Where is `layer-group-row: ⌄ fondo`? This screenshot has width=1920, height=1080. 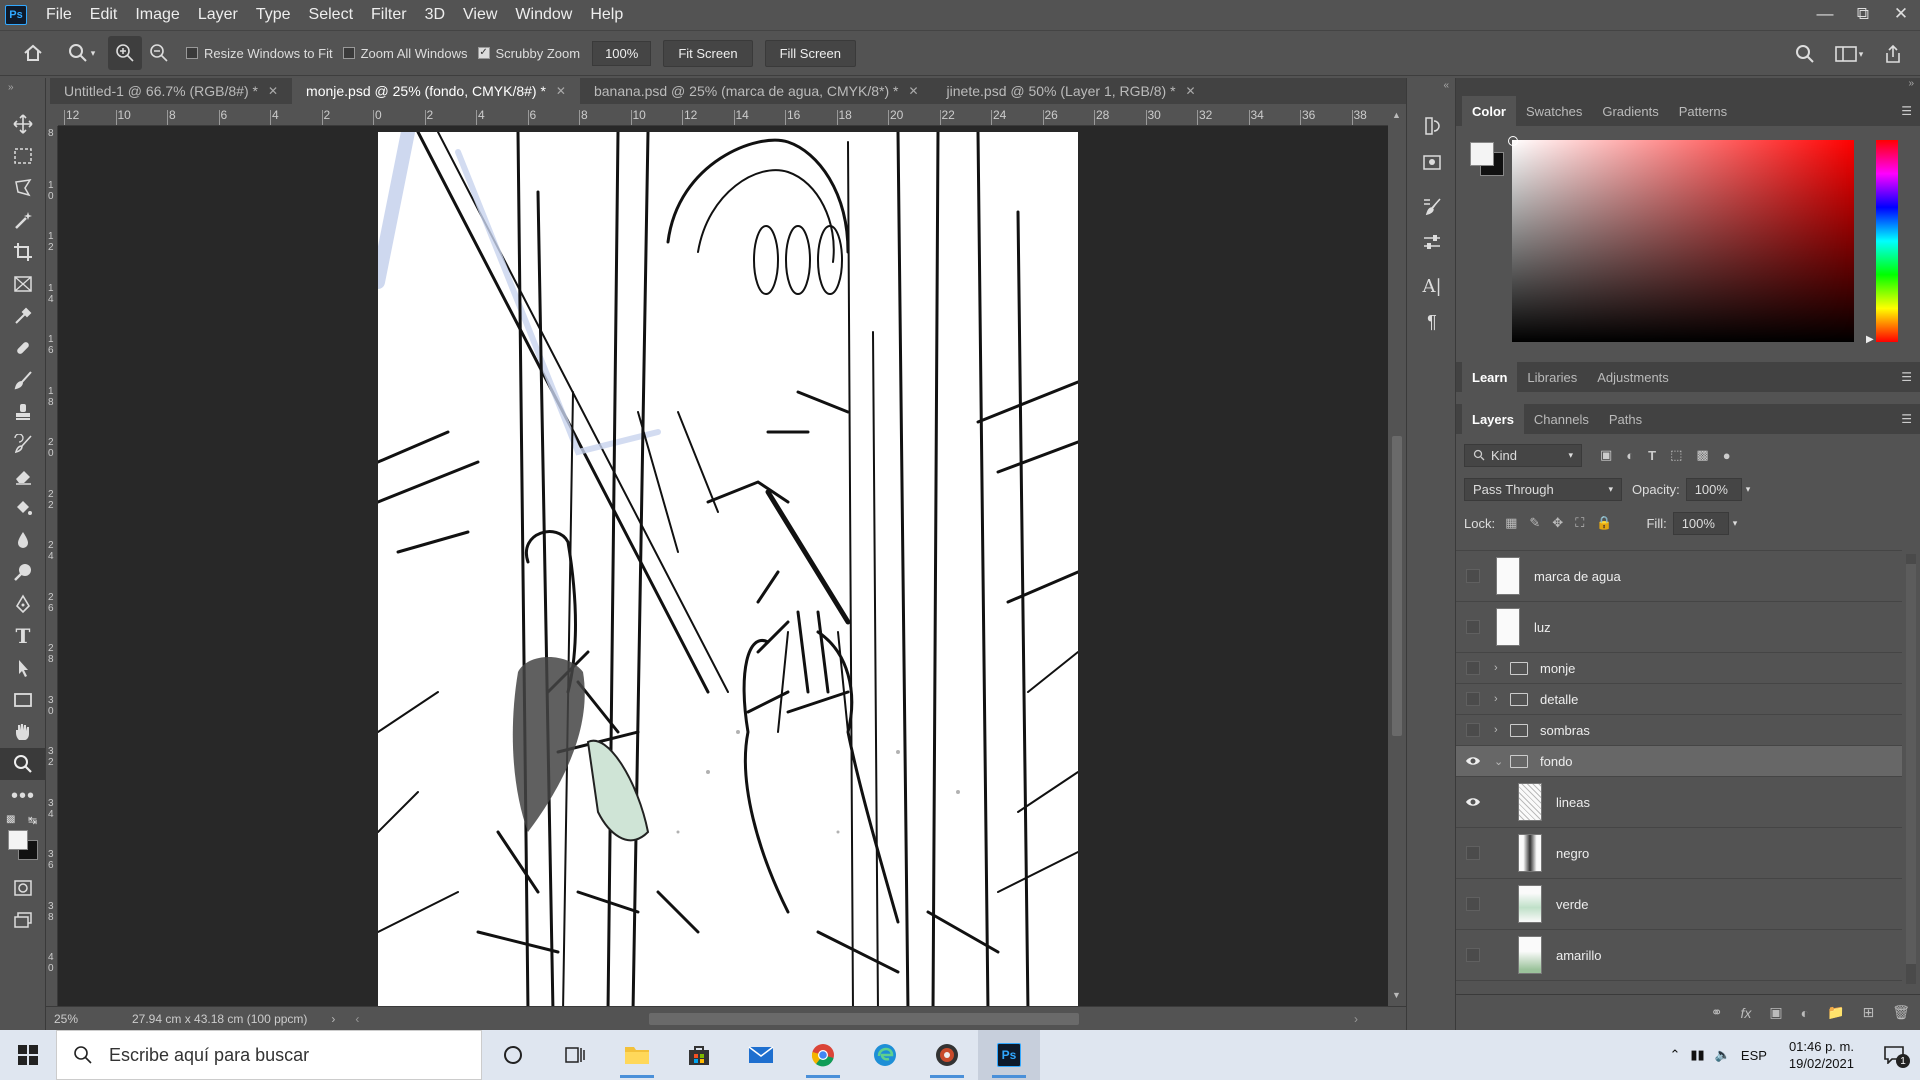
layer-group-row: ⌄ fondo is located at coordinates (1679, 761).